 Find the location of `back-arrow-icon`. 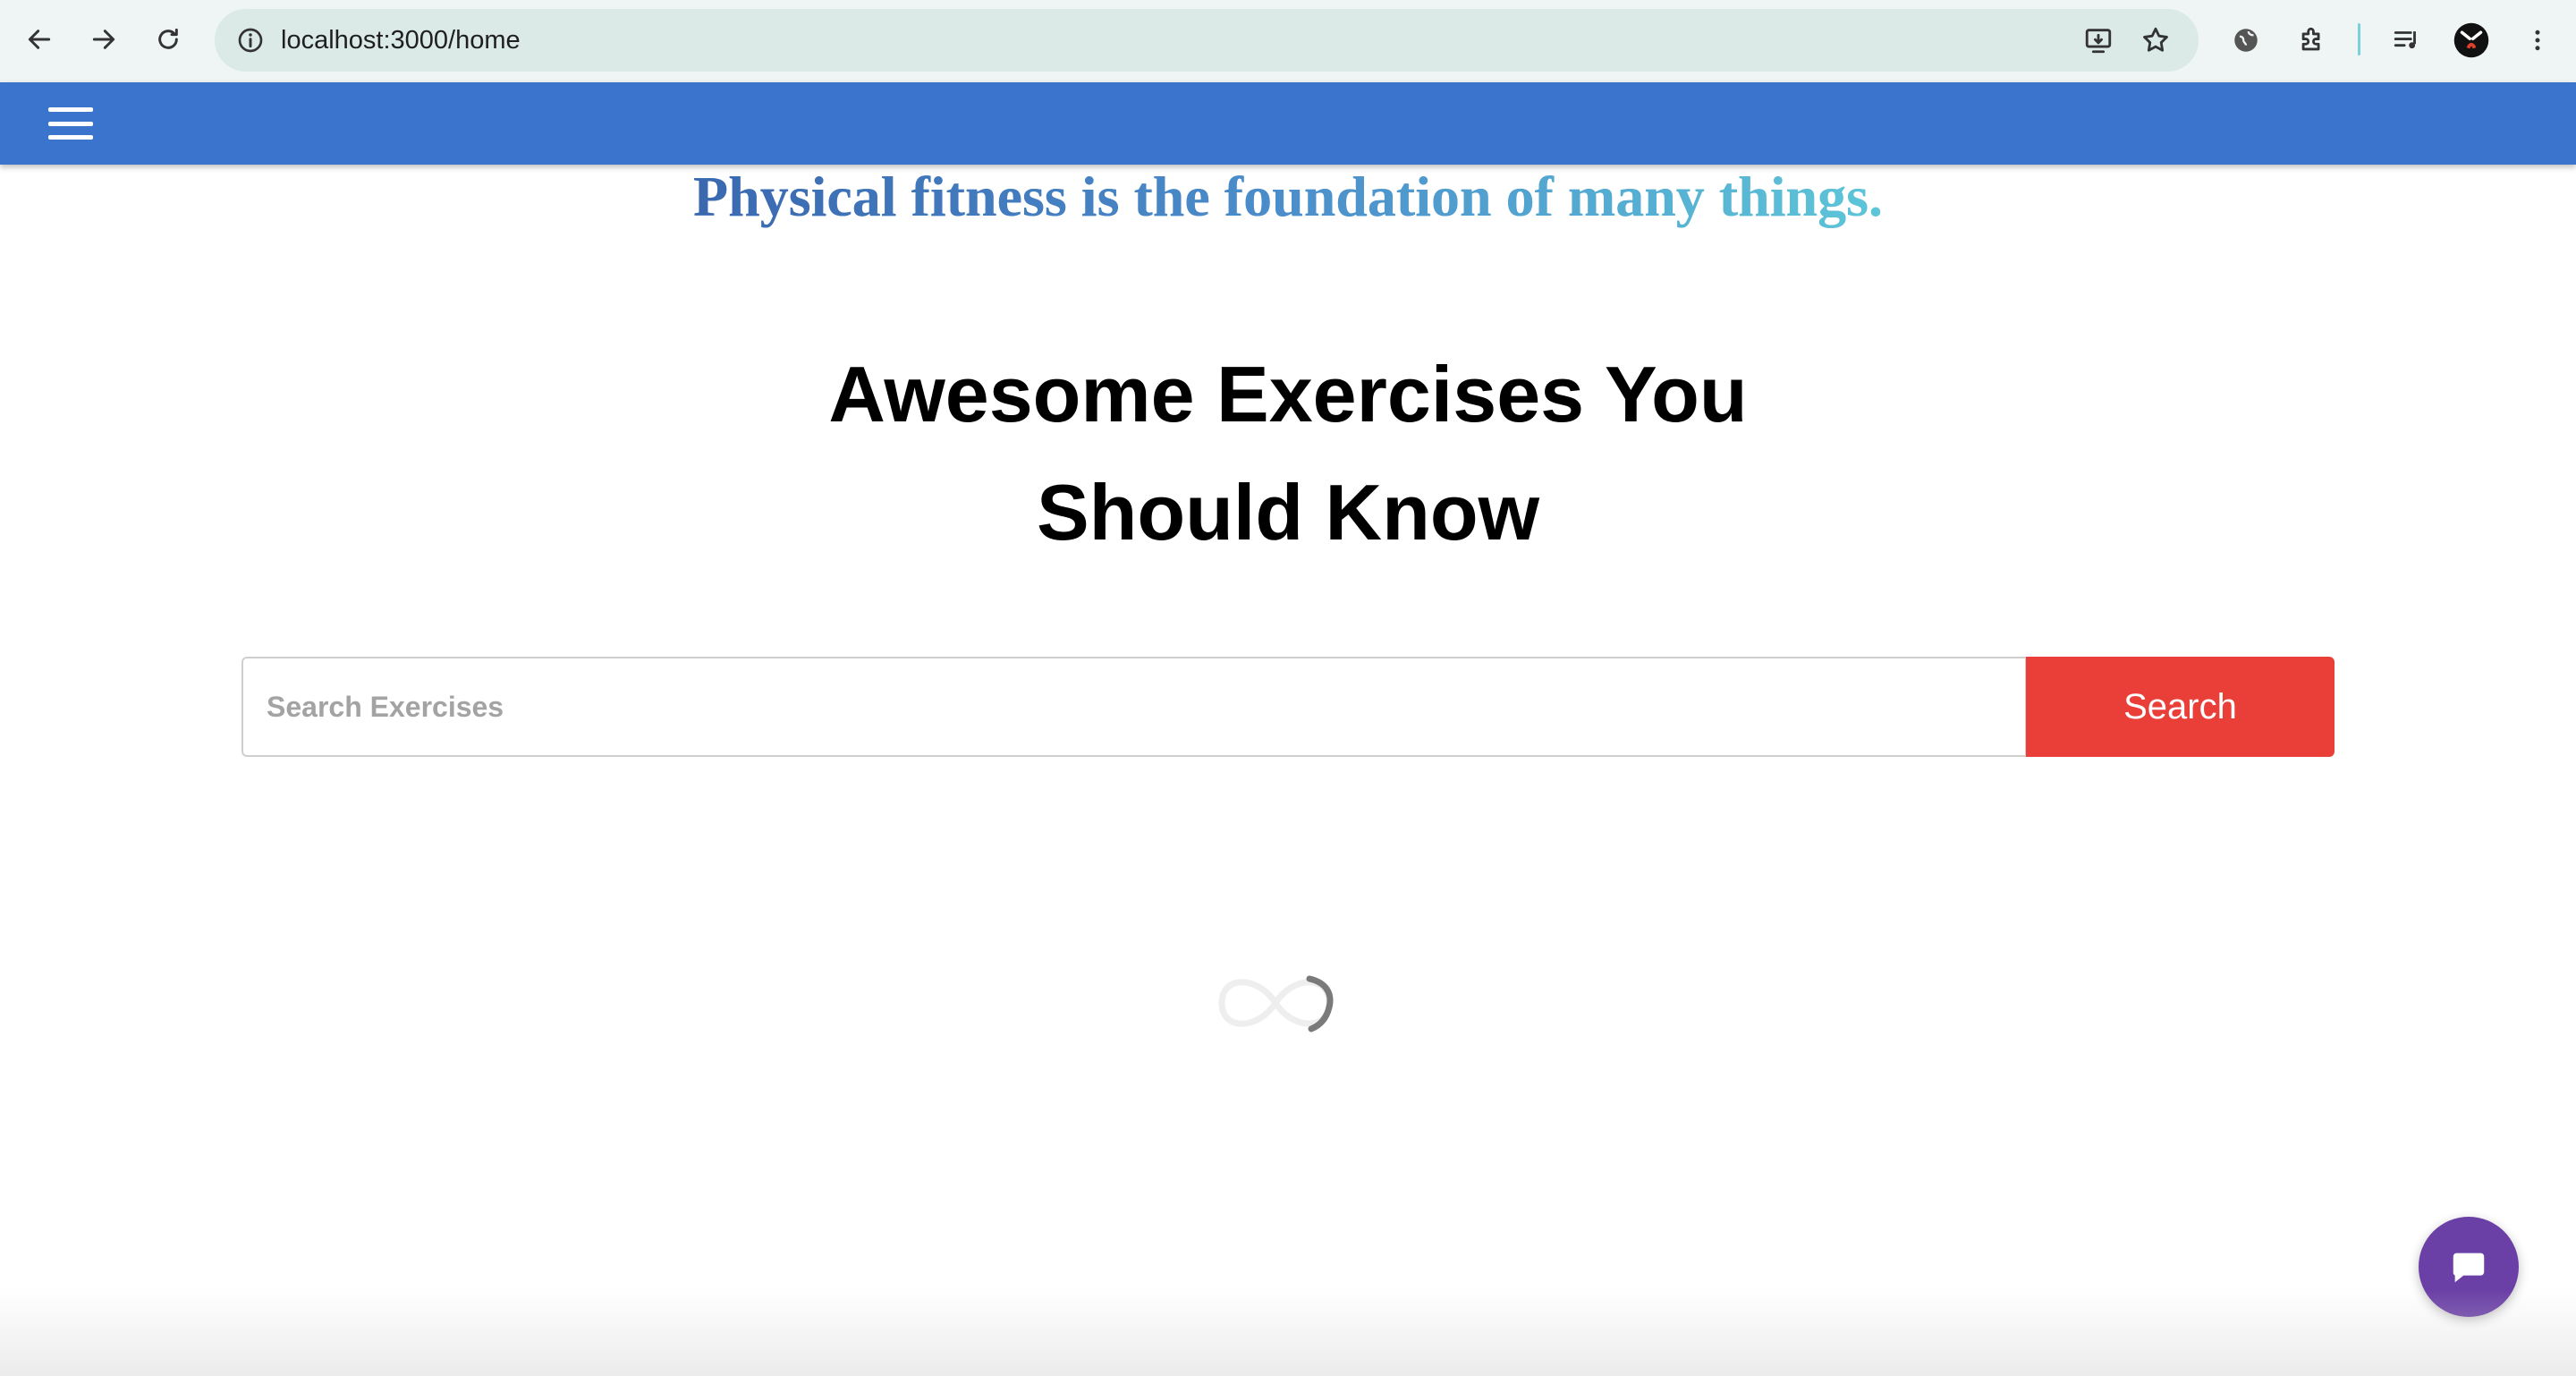

back-arrow-icon is located at coordinates (39, 39).